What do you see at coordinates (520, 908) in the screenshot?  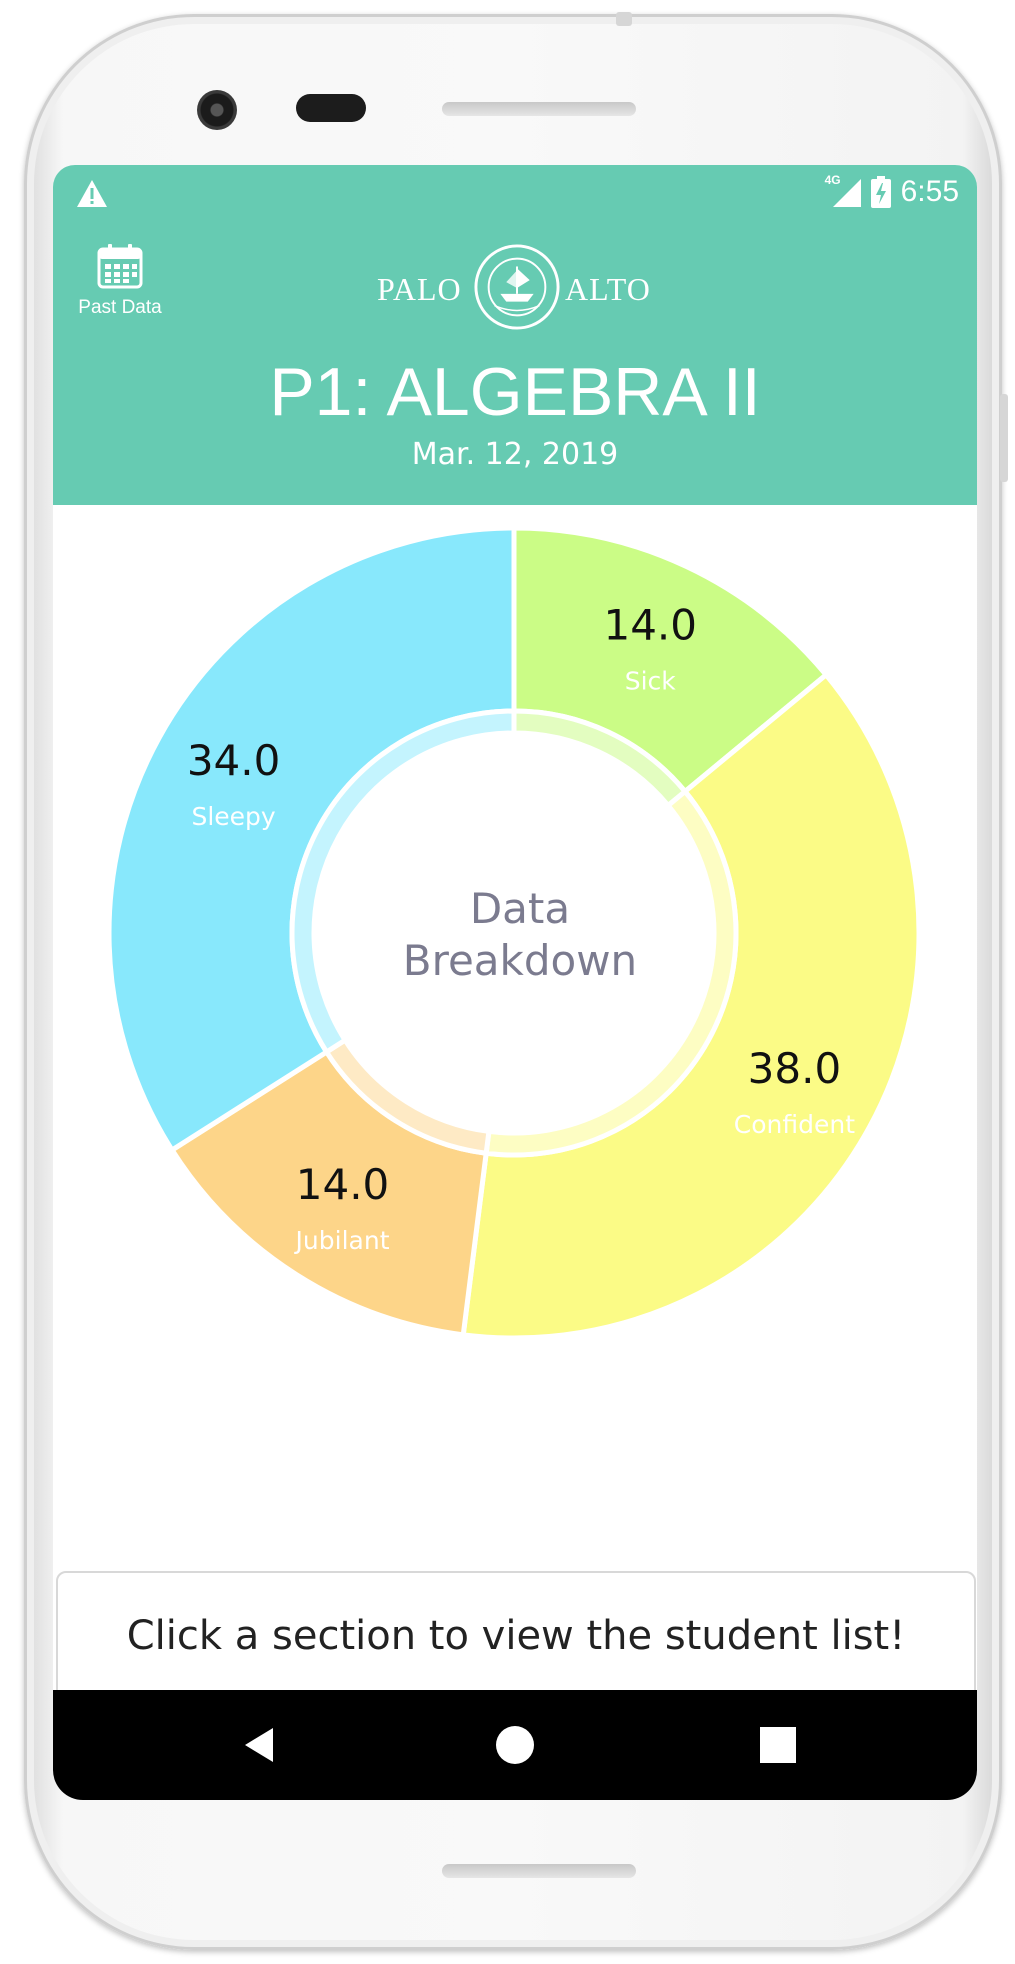 I see `center-label-line: Data` at bounding box center [520, 908].